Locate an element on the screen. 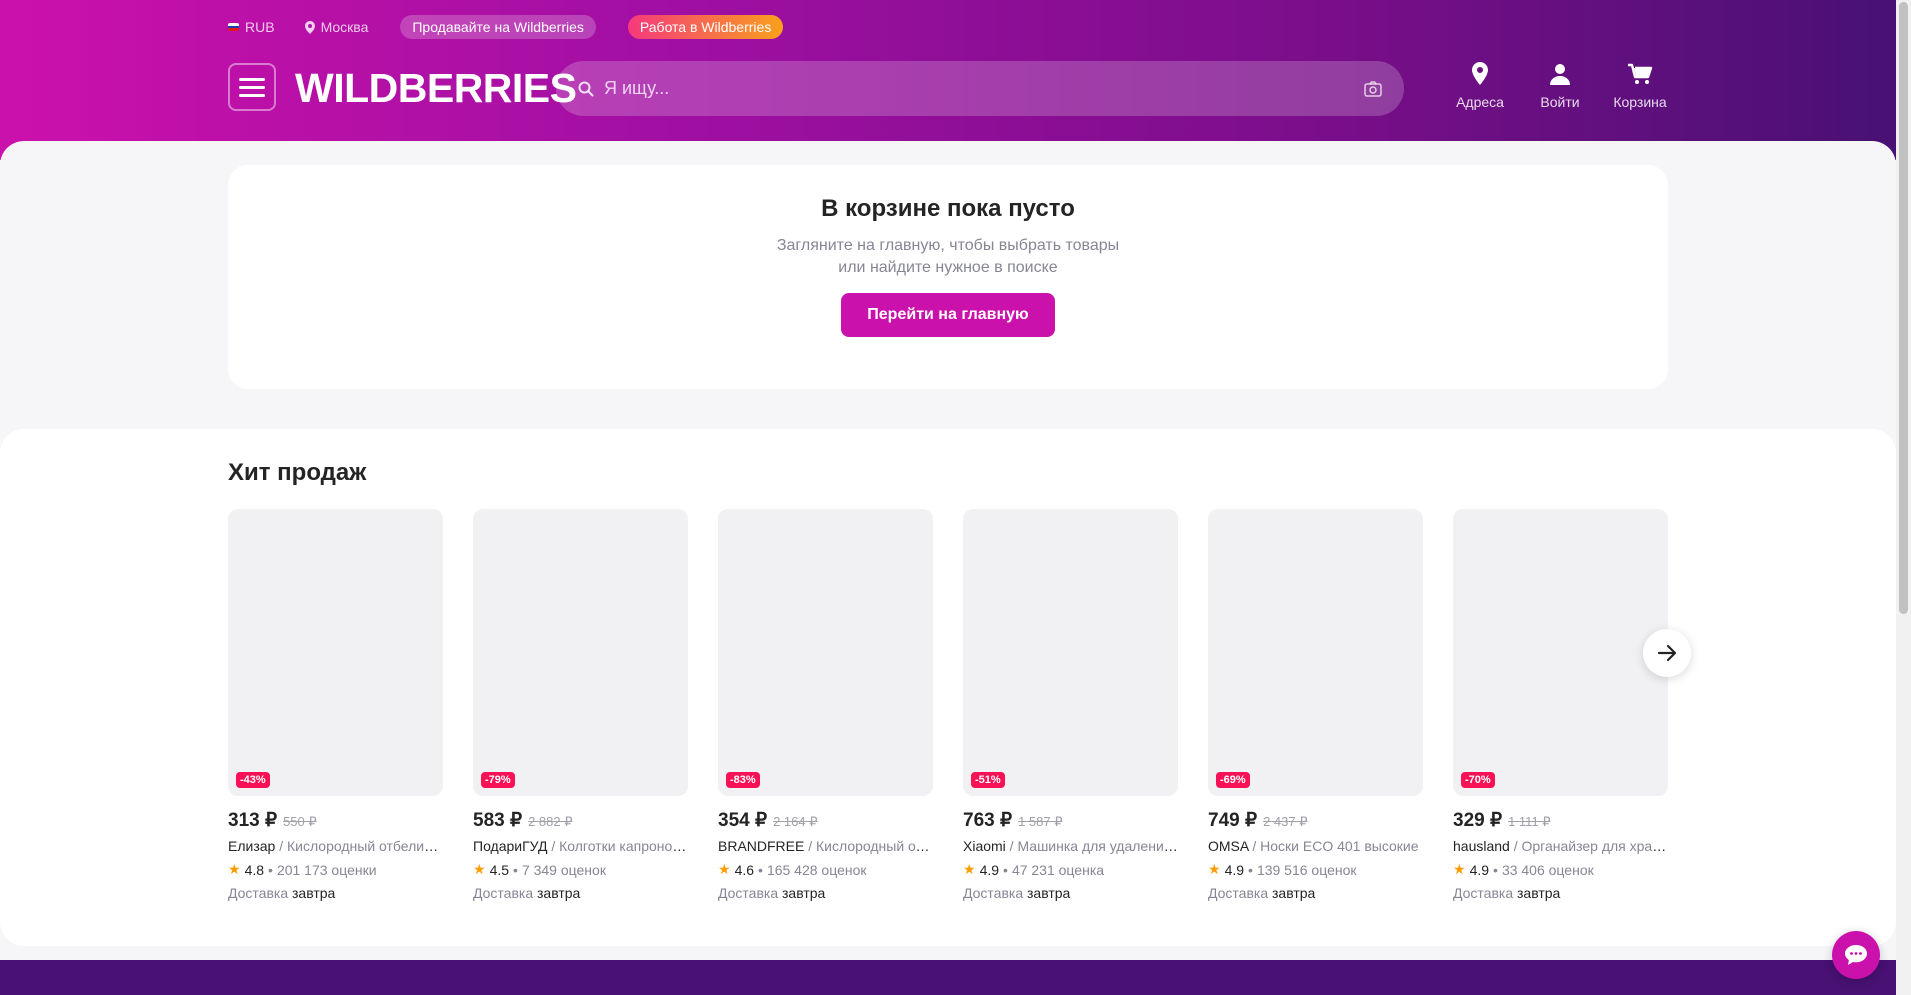 Image resolution: width=1911 pixels, height=995 pixels. carousel-next-button is located at coordinates (1667, 653).